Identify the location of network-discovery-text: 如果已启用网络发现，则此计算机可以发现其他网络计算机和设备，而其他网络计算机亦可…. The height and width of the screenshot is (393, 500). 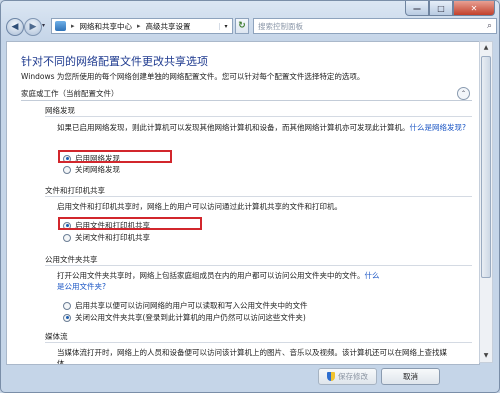
(233, 127).